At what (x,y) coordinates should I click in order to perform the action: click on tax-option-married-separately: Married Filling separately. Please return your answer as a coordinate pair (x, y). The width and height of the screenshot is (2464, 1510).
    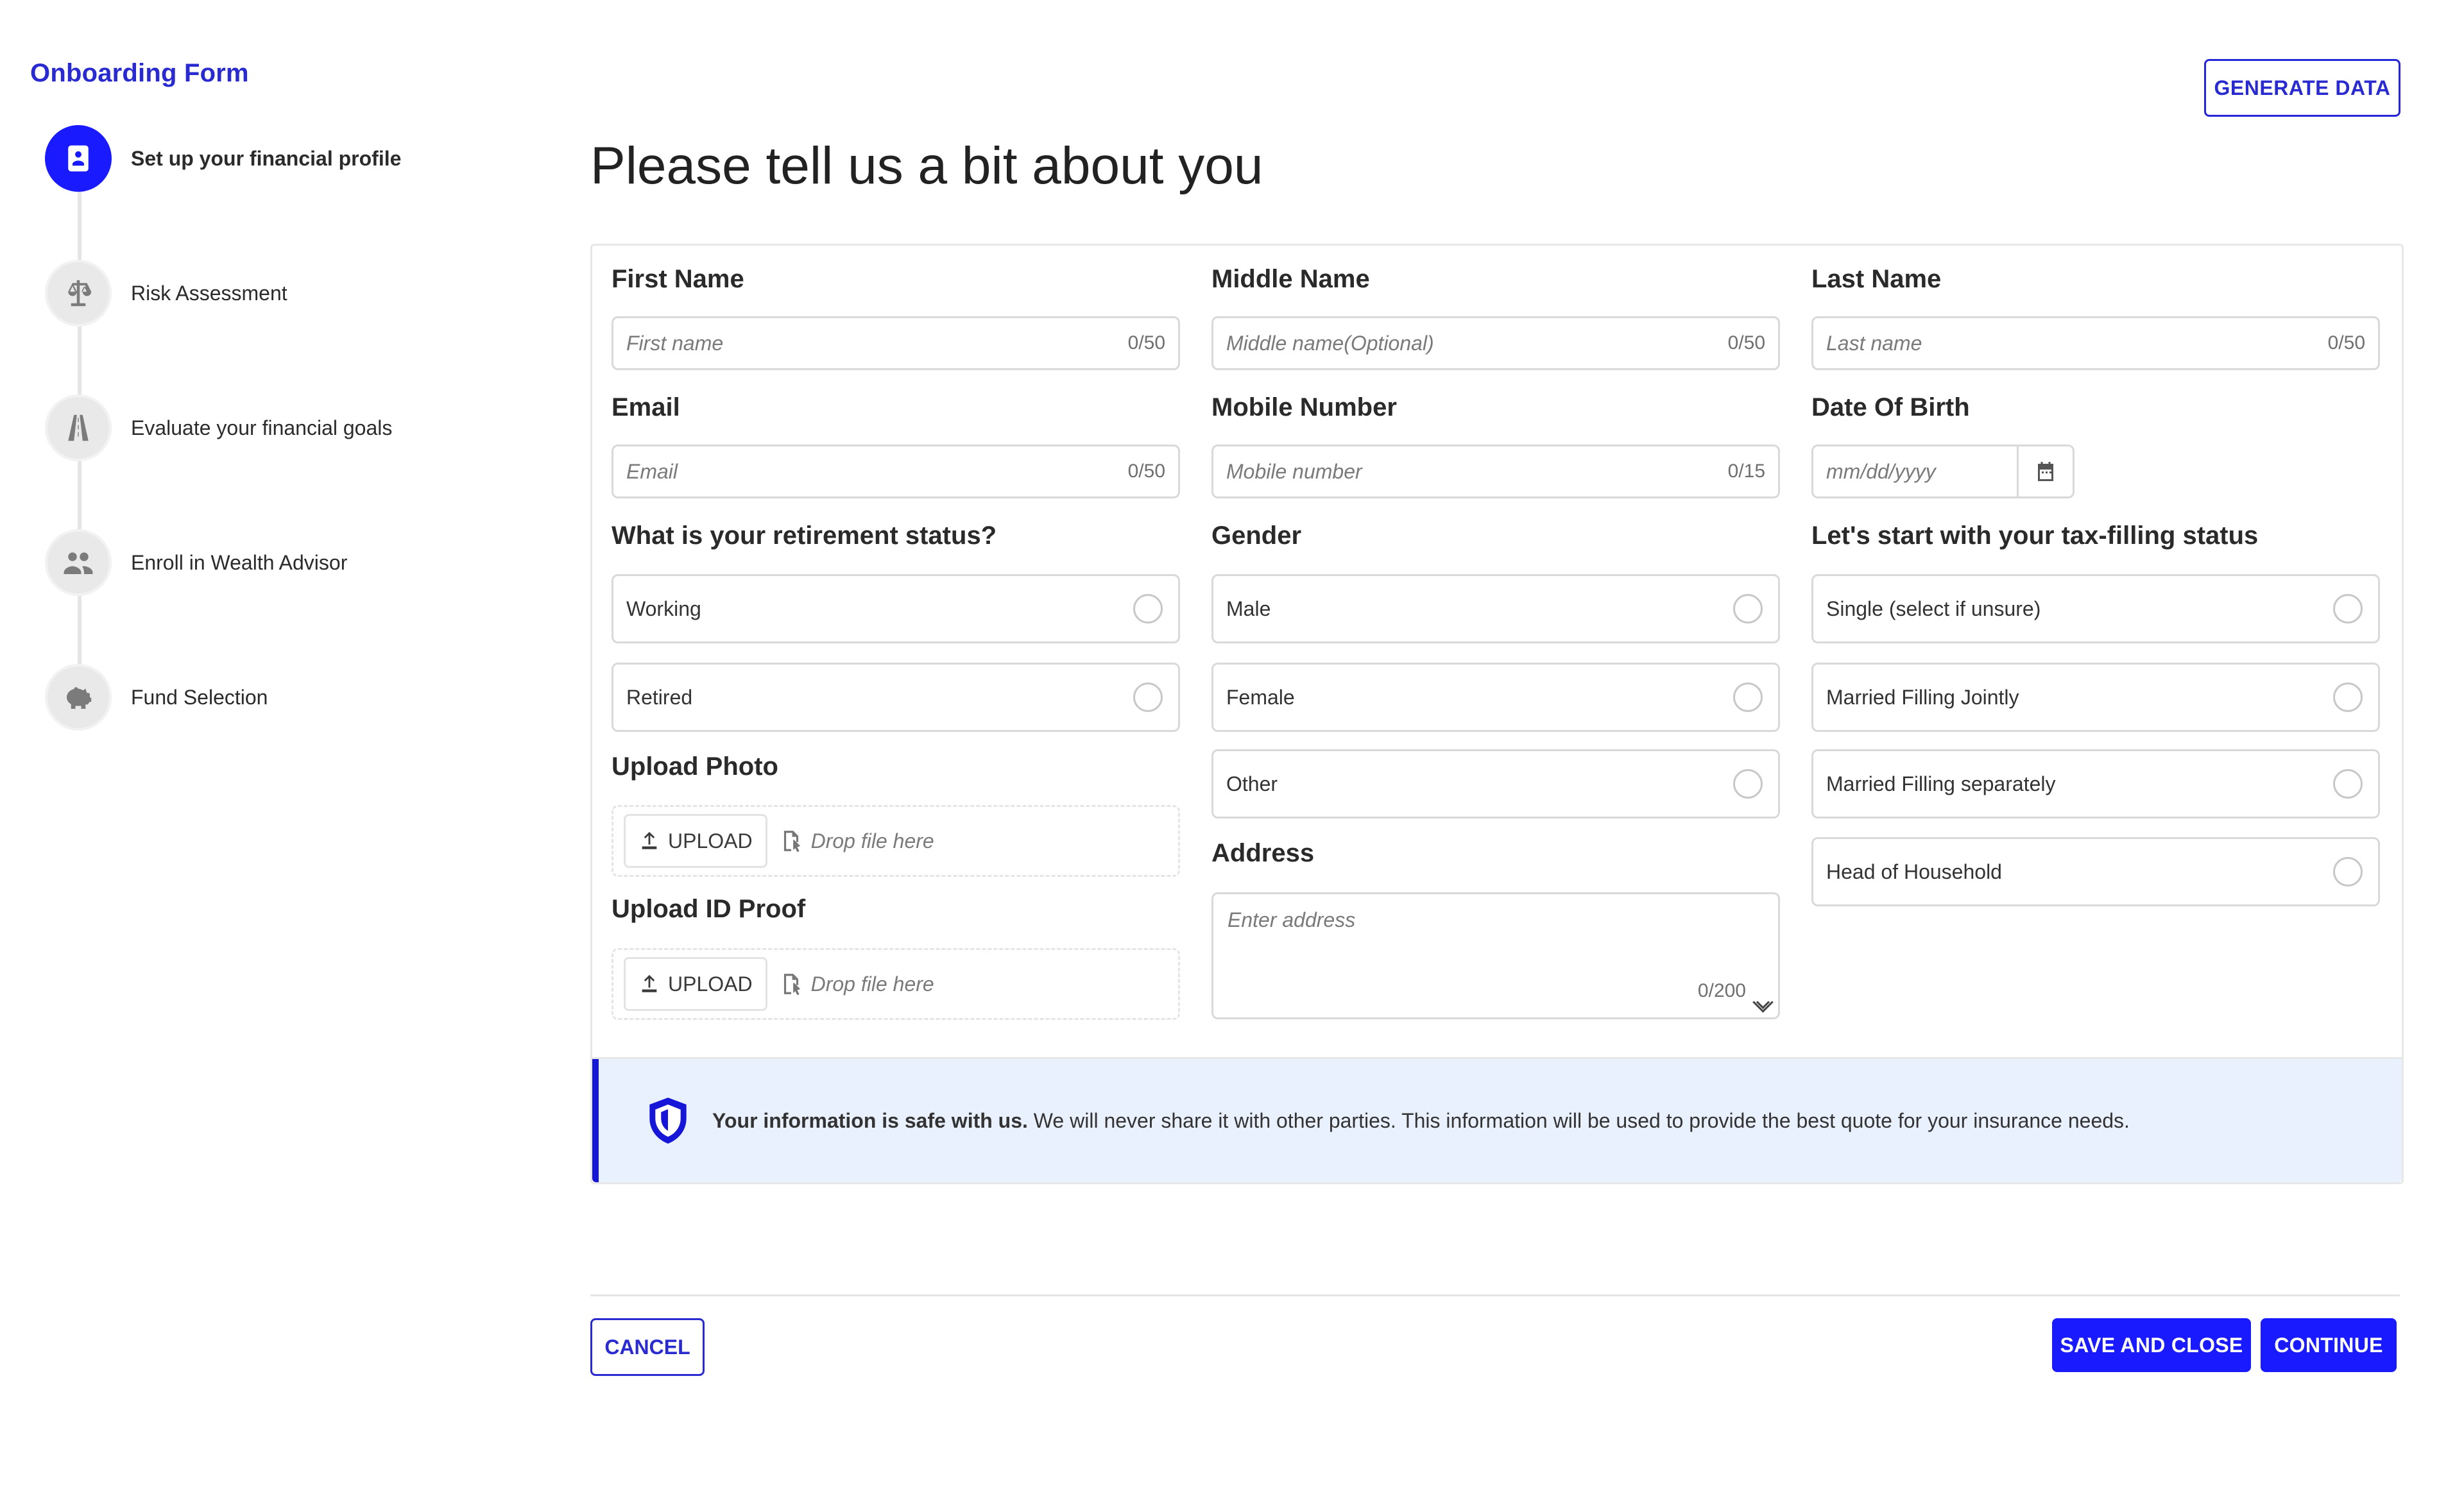
    Looking at the image, I should click on (2095, 784).